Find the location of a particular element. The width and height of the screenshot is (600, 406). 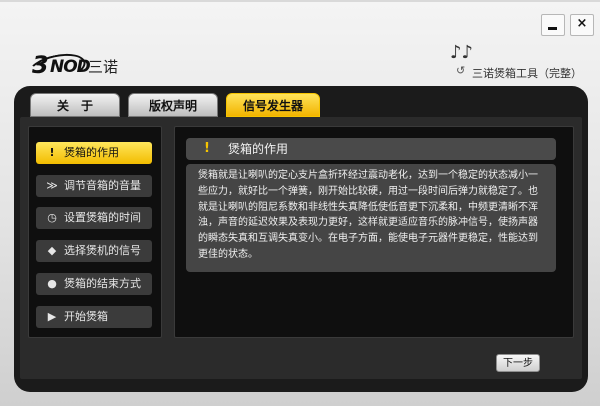

logo-mark: 3 NOD is located at coordinates (58, 68).